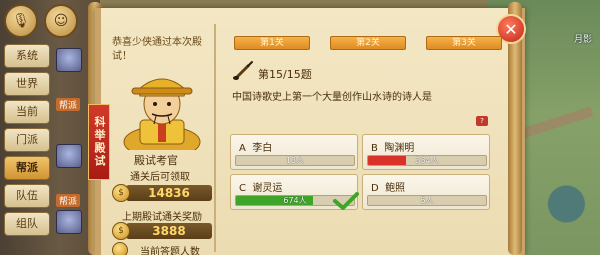  Describe the element at coordinates (482, 121) in the screenshot. I see `hint-icon: ?` at that location.